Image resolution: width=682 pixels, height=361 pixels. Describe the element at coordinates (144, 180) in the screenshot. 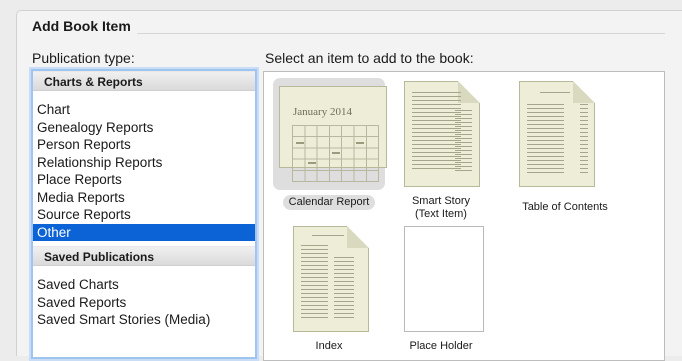

I see `list-item-place-reports: Place Reports` at that location.